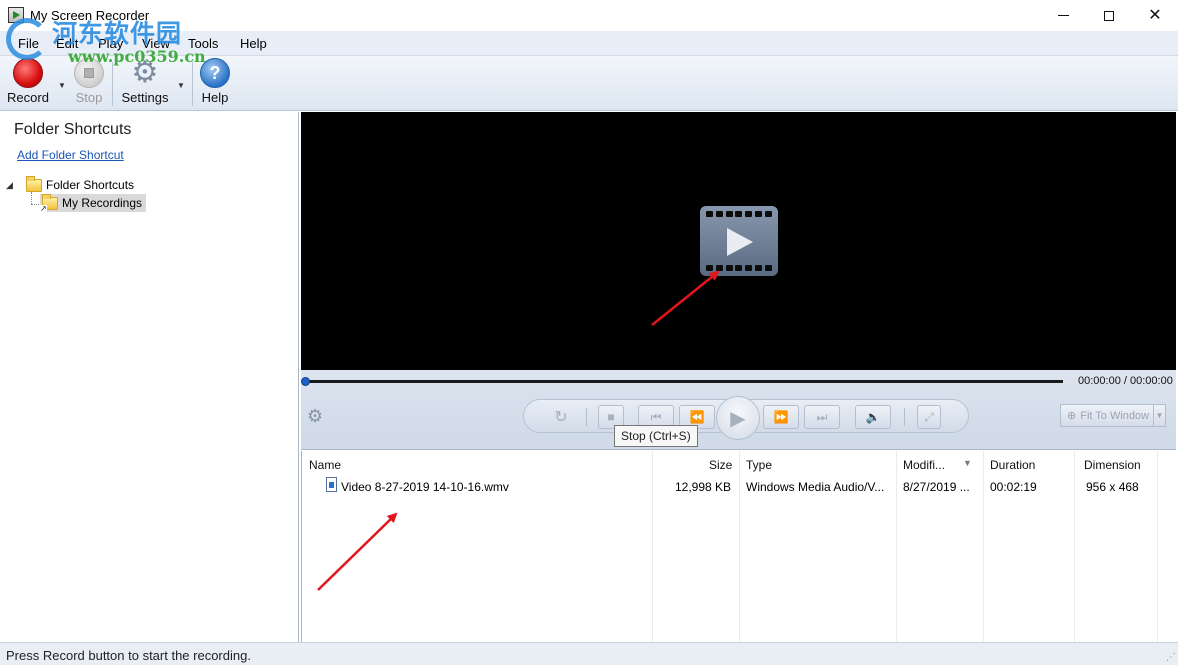  I want to click on column-header-dimension: Dimension, so click(1112, 465).